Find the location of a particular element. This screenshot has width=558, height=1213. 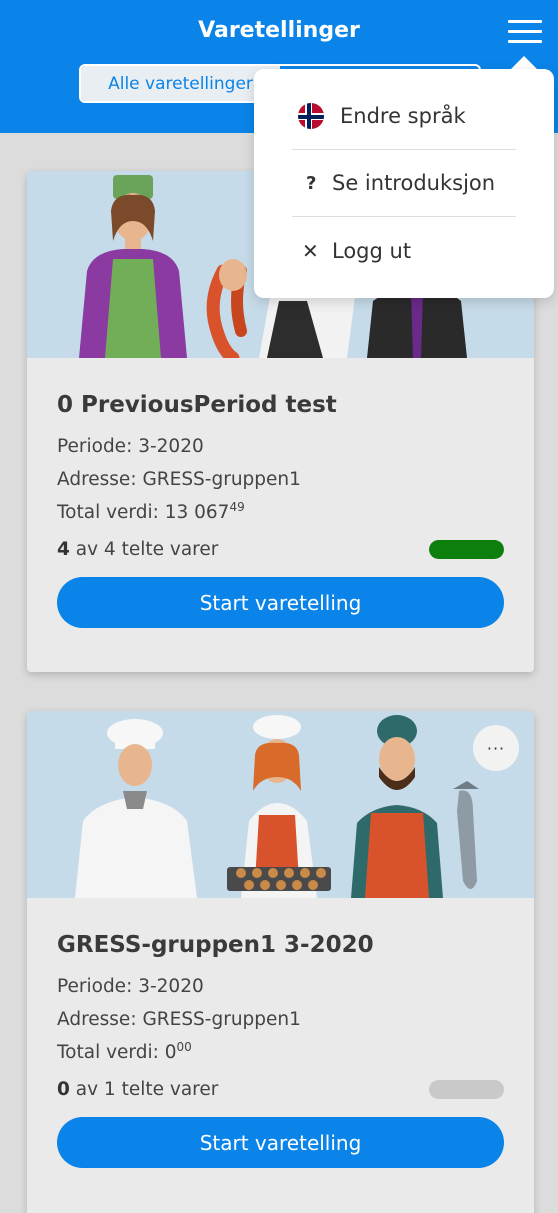

menu-item-change-language: Endre språk is located at coordinates (404, 116).